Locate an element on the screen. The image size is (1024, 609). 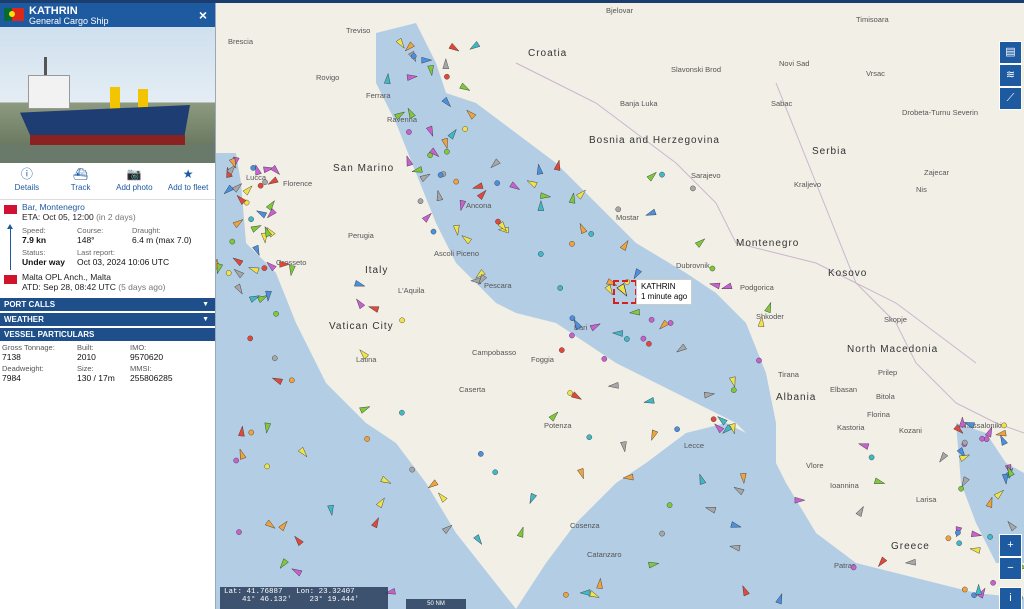
departure-port: Malta OPL Anch., Malta is located at coordinates (118, 277).